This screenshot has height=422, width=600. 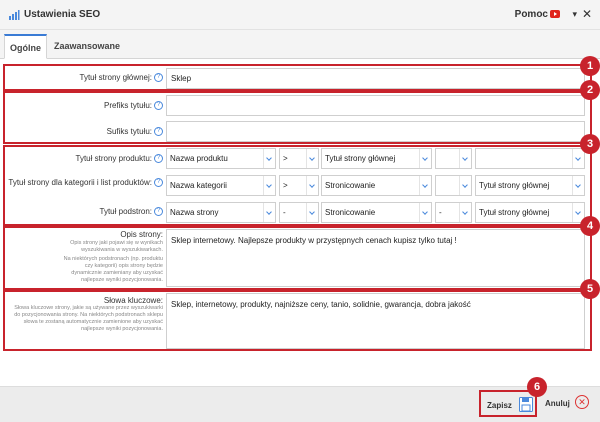 I want to click on save-label: Zapisz, so click(x=499, y=405).